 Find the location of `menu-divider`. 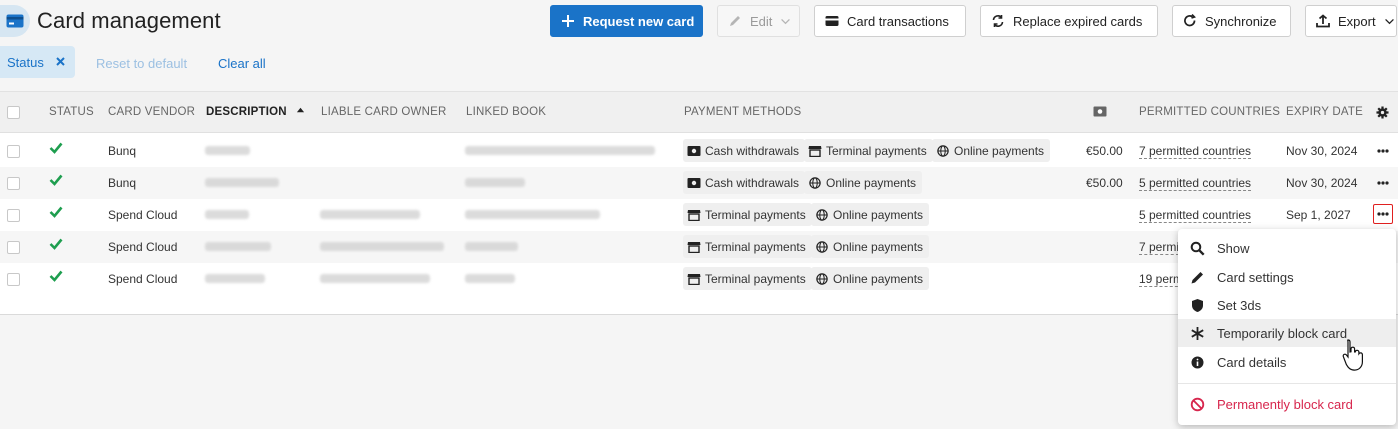

menu-divider is located at coordinates (1287, 383).